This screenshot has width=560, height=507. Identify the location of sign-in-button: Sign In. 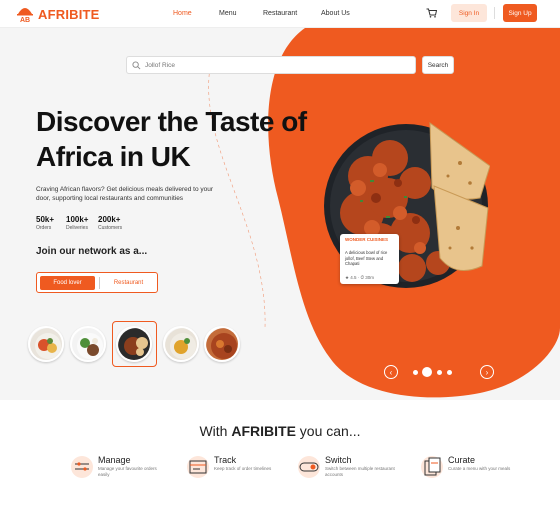
(469, 13).